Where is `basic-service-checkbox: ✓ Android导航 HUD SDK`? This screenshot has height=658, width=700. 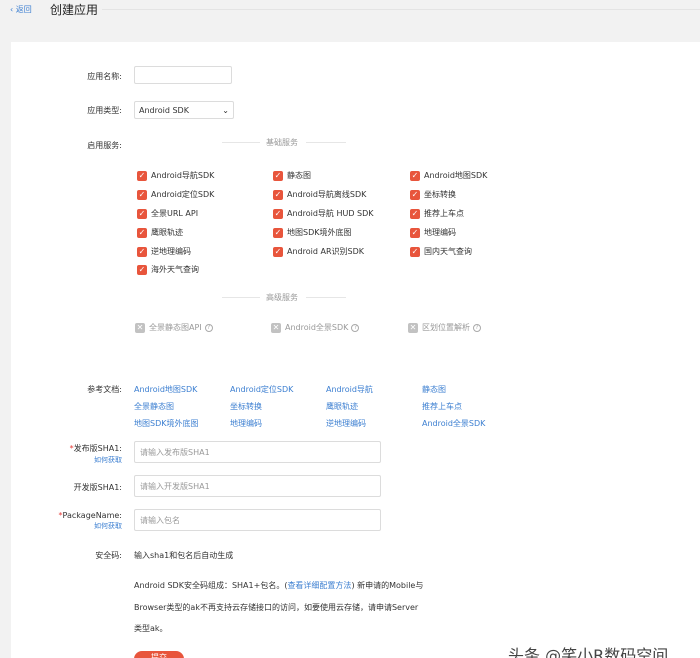 basic-service-checkbox: ✓ Android导航 HUD SDK is located at coordinates (323, 213).